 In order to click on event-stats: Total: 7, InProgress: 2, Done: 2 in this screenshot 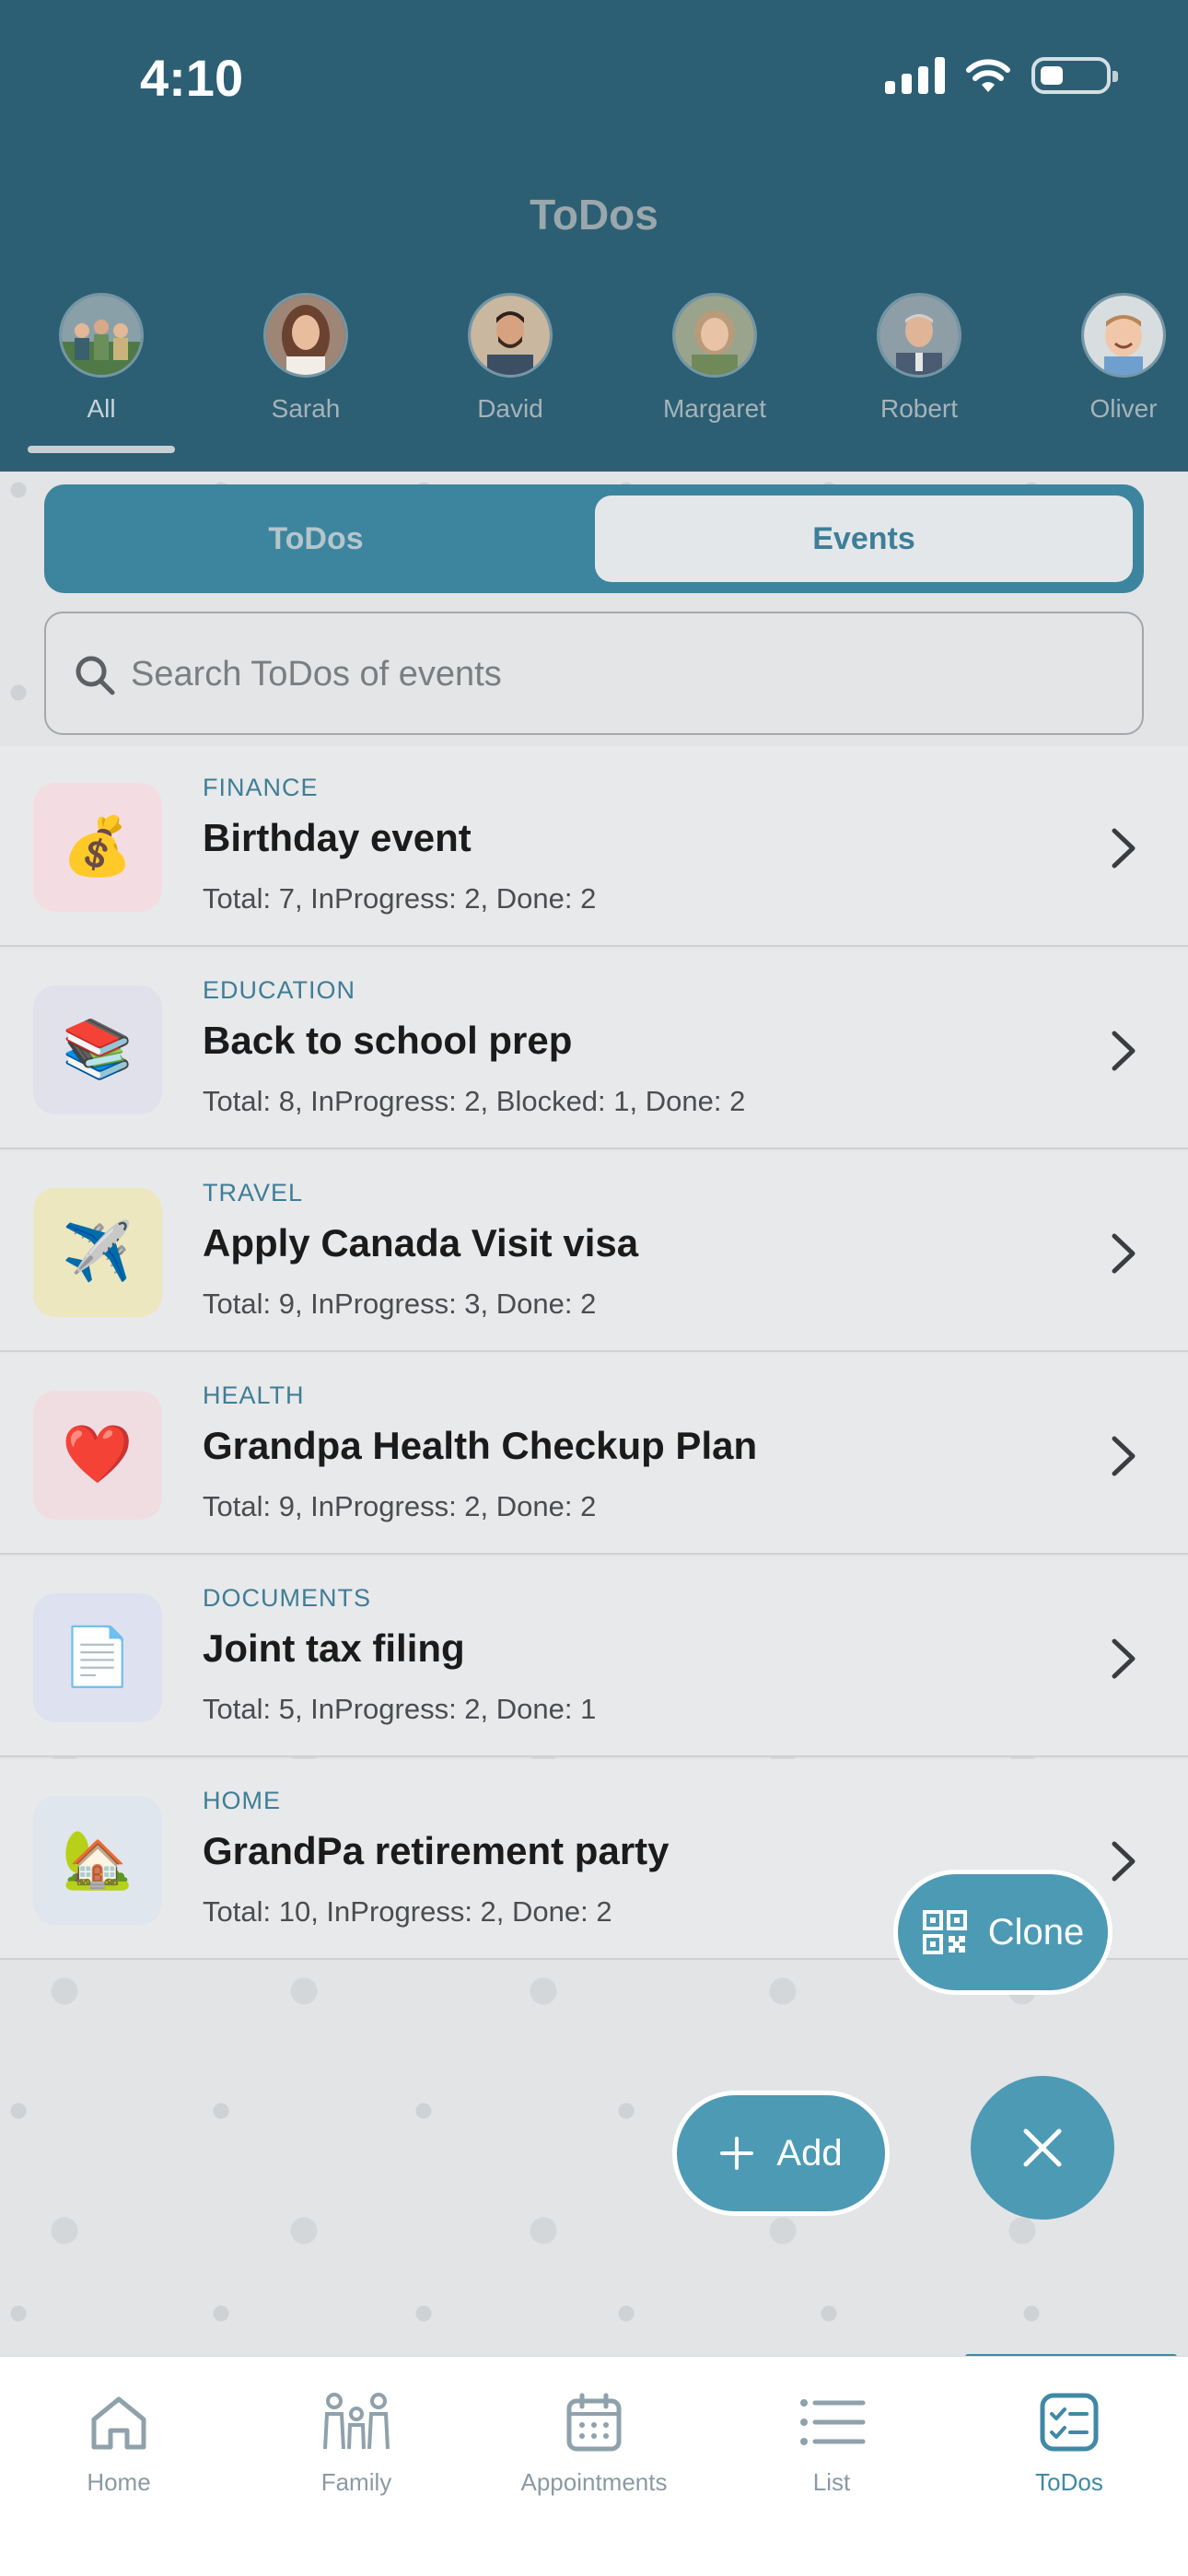, I will do `click(400, 898)`.